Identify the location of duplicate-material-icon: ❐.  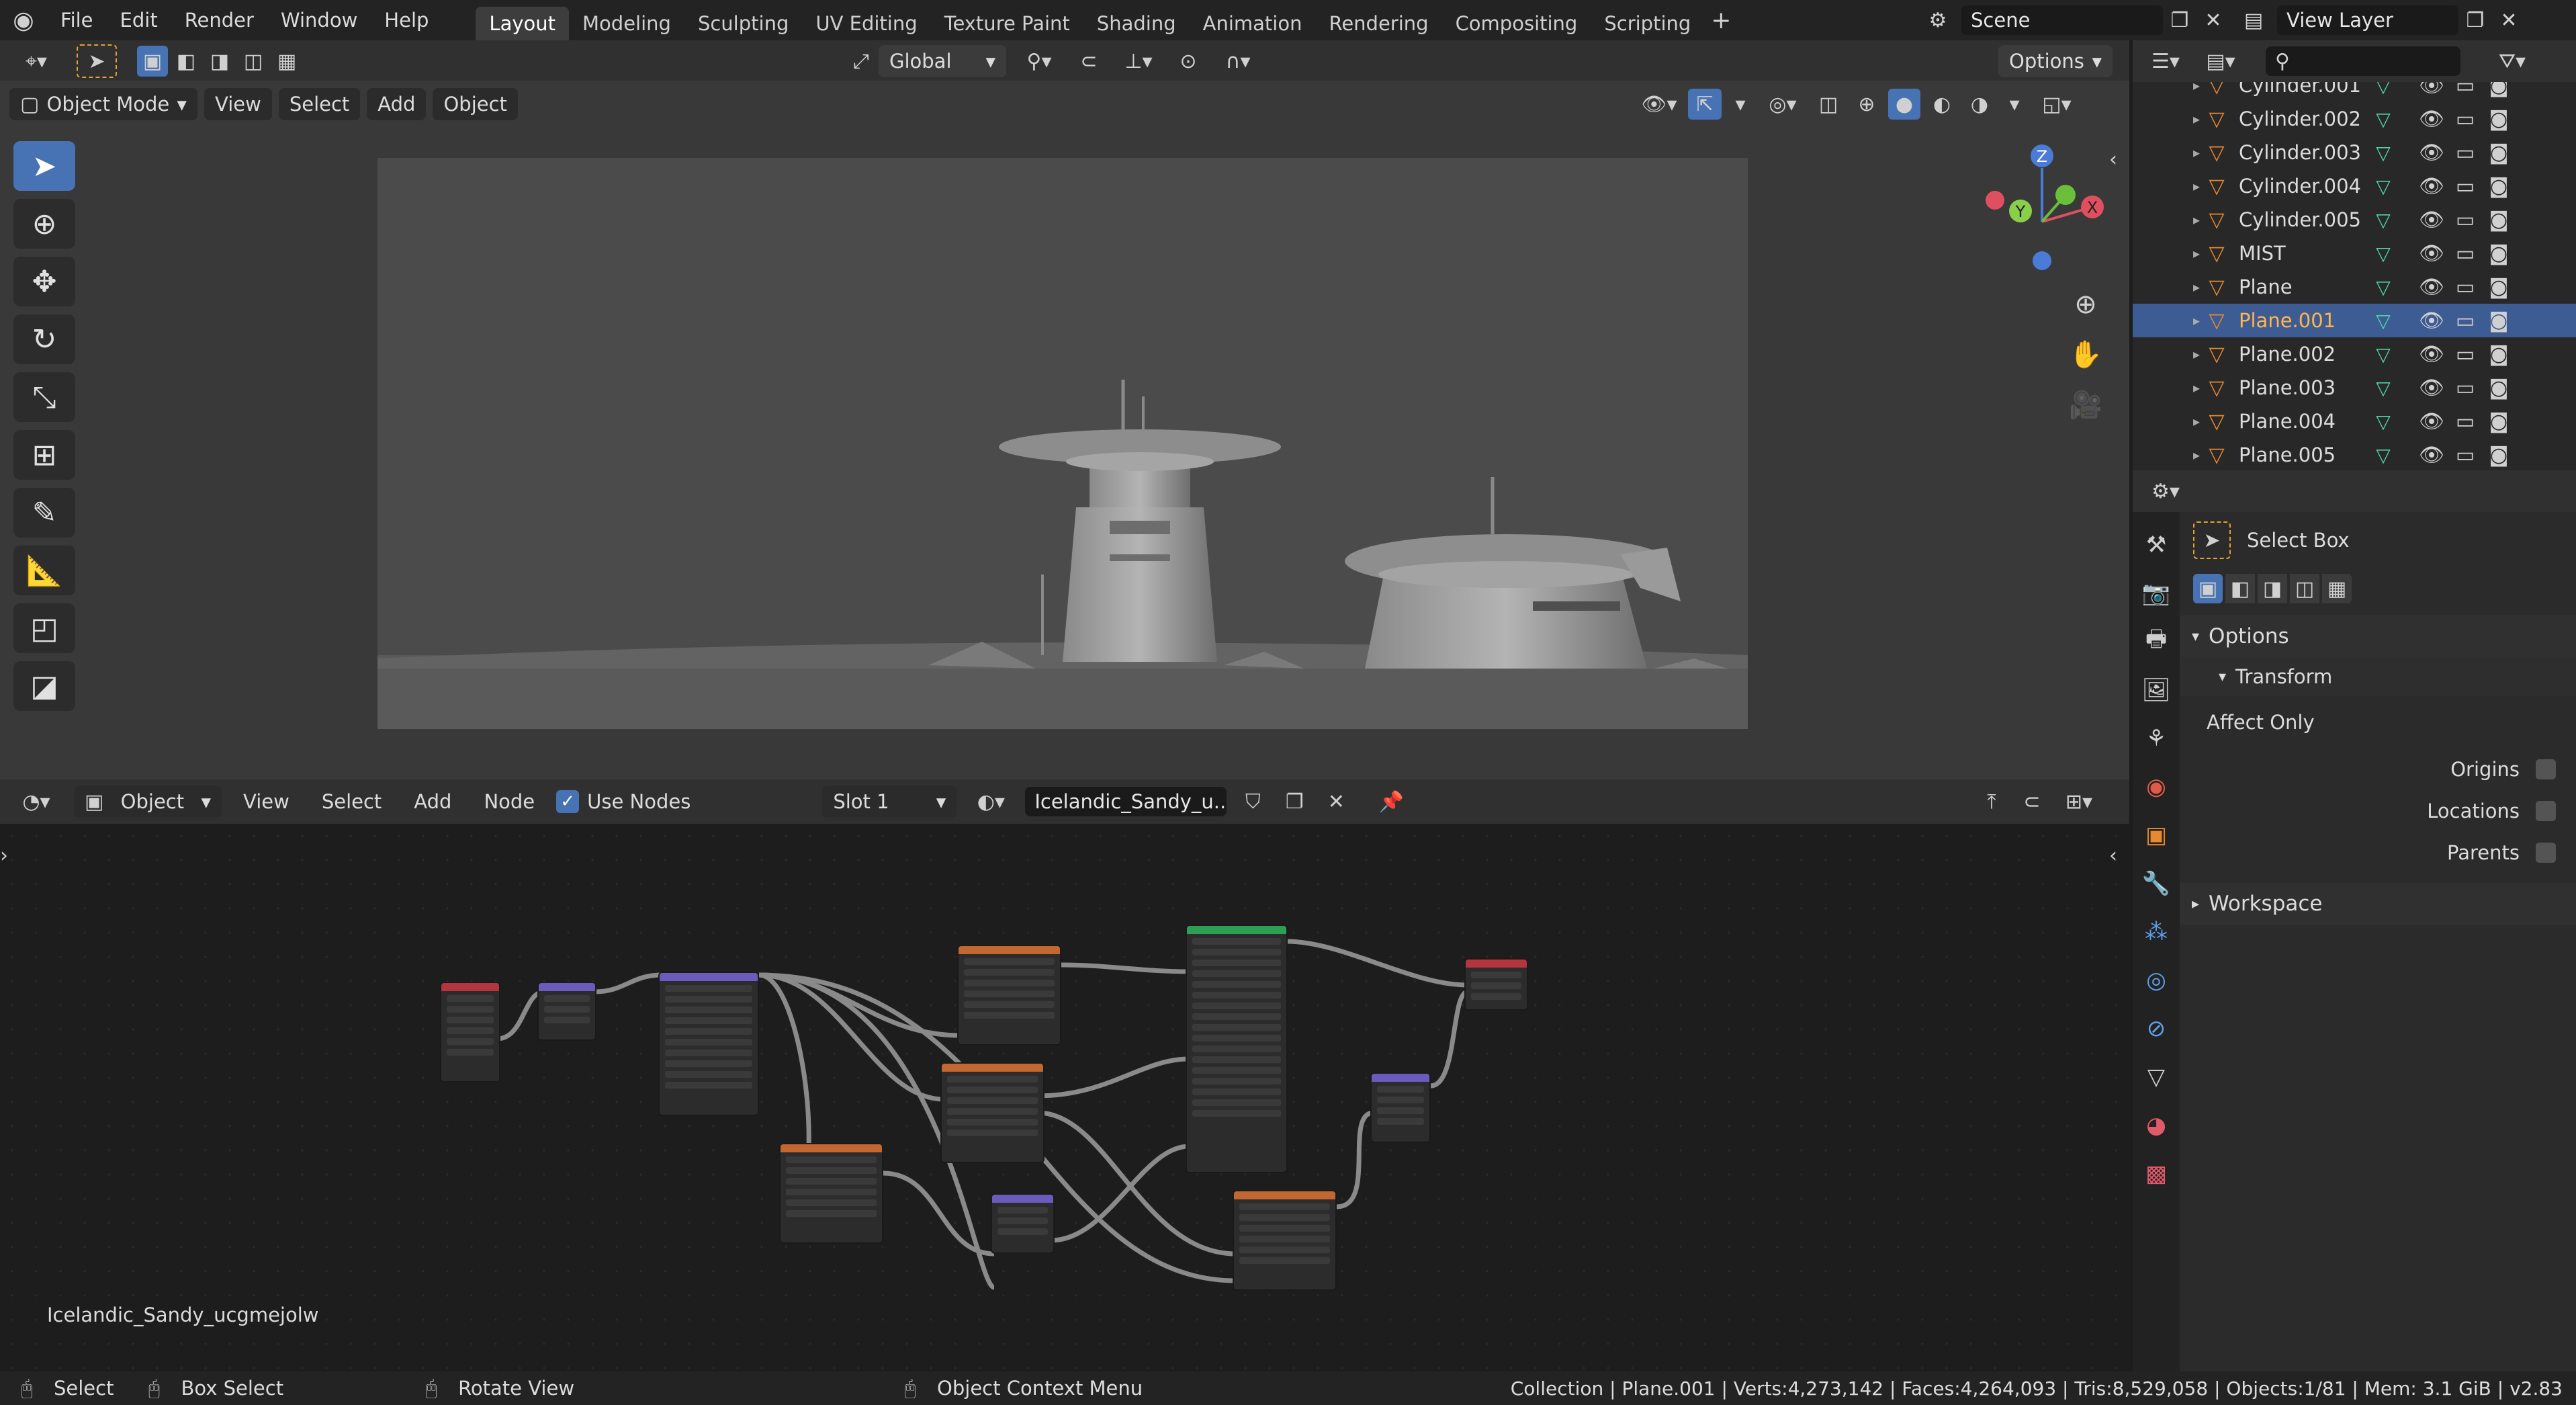
(1295, 802).